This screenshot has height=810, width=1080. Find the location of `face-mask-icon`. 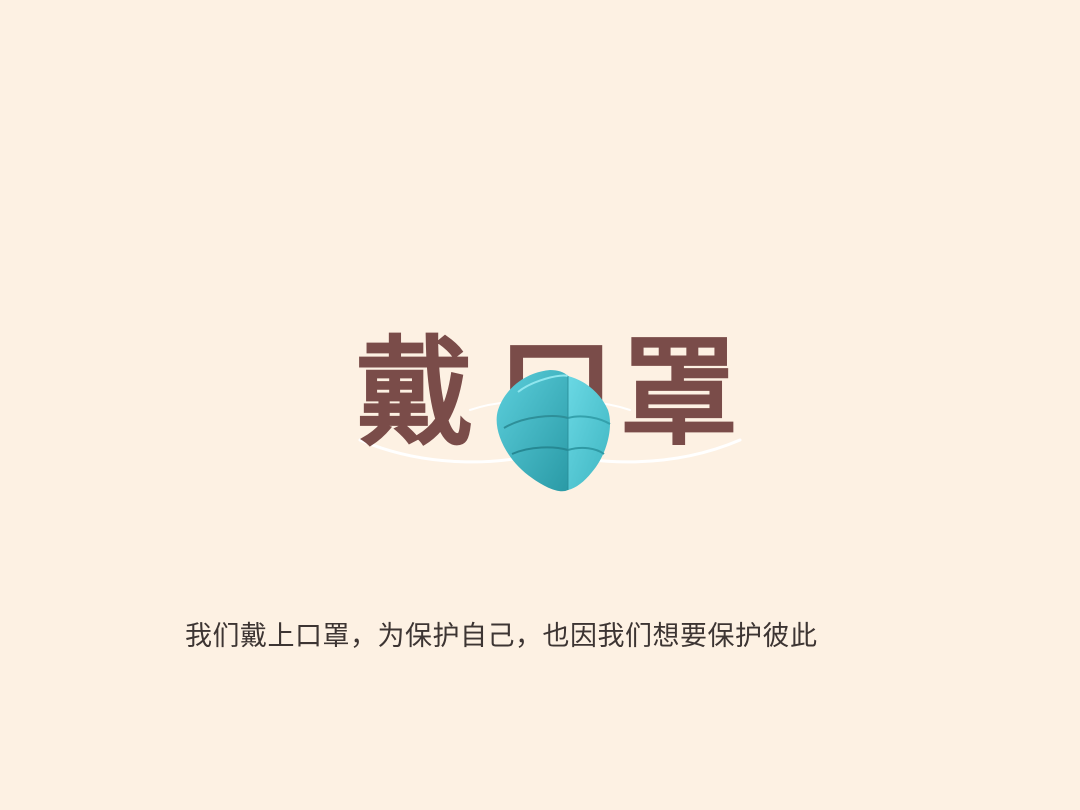

face-mask-icon is located at coordinates (553, 431).